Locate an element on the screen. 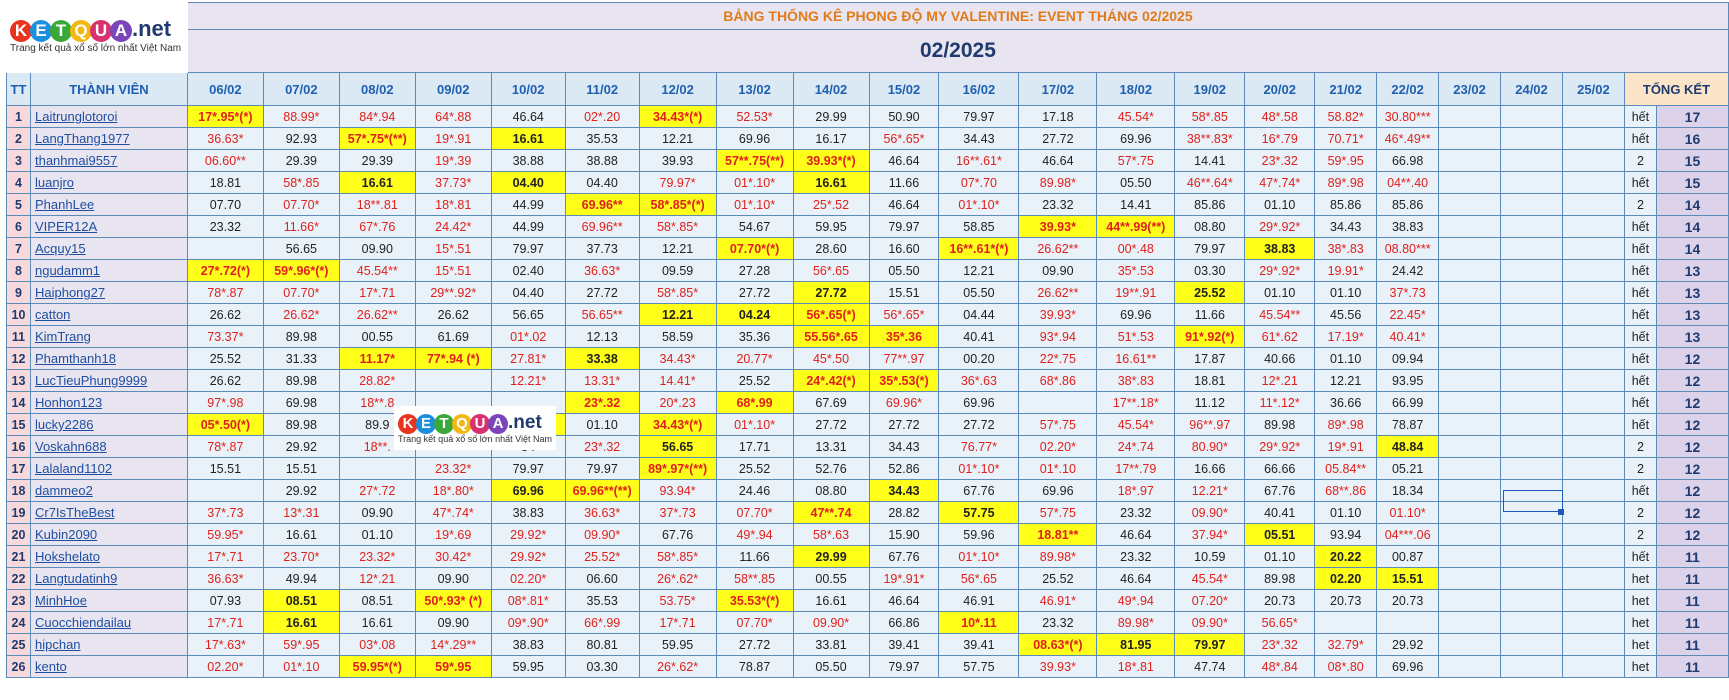  result-cell: 08.80 is located at coordinates (1210, 226).